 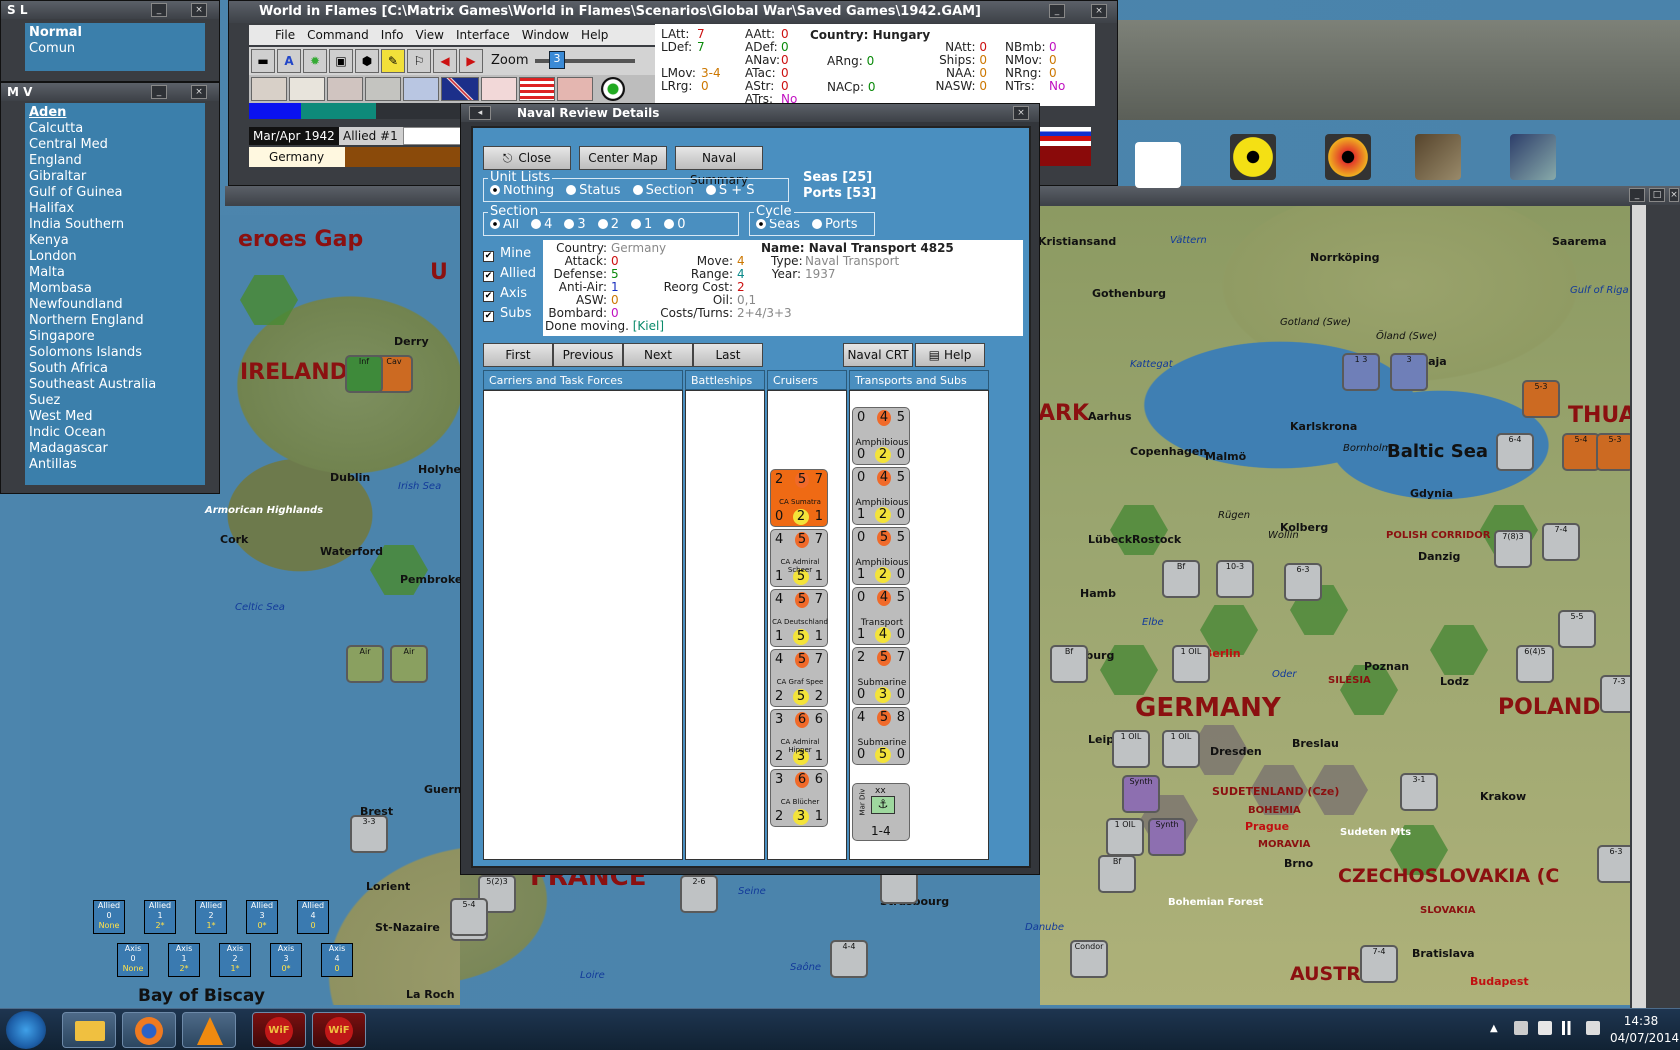 What do you see at coordinates (115, 193) in the screenshot?
I see `list-item: Gulf of Guinea` at bounding box center [115, 193].